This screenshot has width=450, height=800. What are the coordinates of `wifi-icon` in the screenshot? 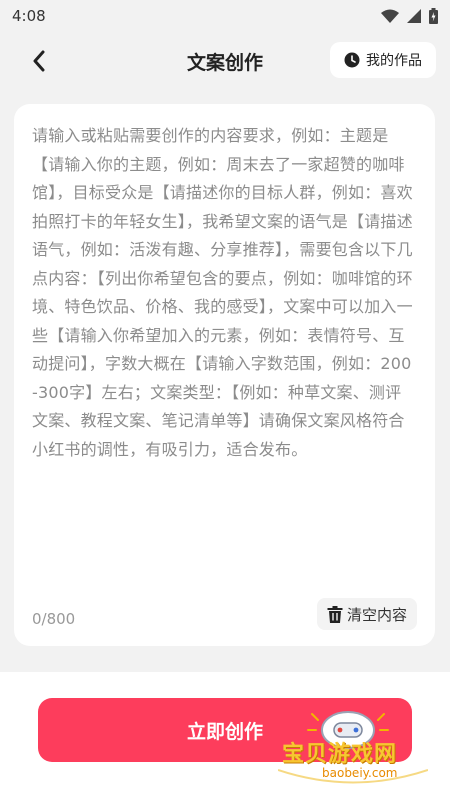 It's located at (390, 16).